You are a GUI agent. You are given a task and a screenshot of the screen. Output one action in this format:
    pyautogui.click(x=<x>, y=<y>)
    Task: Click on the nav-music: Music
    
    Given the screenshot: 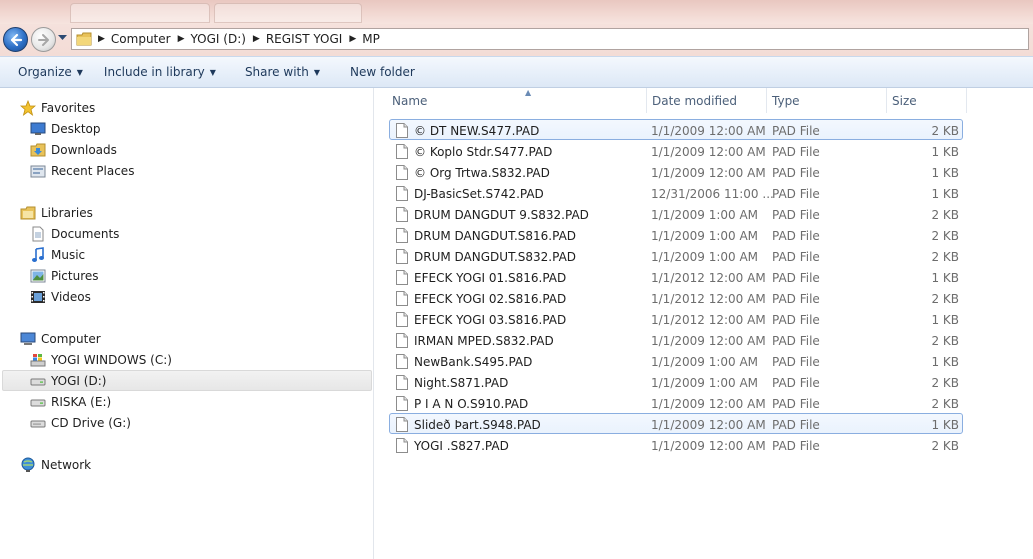 What is the action you would take?
    pyautogui.click(x=57, y=254)
    